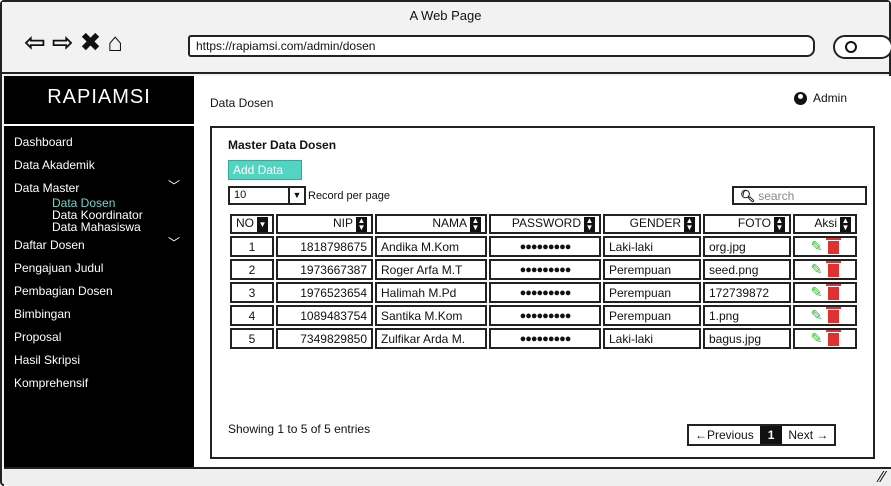 Image resolution: width=891 pixels, height=486 pixels. Describe the element at coordinates (252, 269) in the screenshot. I see `cell-no: 2` at that location.